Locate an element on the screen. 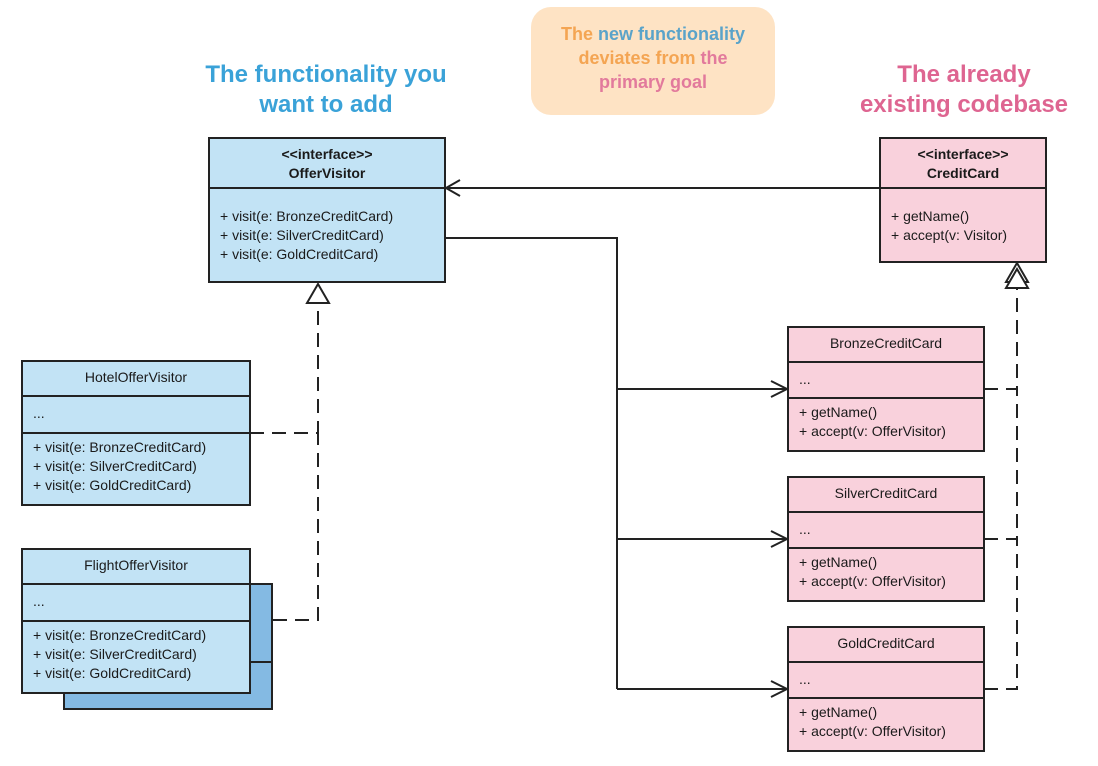 This screenshot has height=766, width=1098. class-name: FlightOfferVisitor is located at coordinates (136, 565).